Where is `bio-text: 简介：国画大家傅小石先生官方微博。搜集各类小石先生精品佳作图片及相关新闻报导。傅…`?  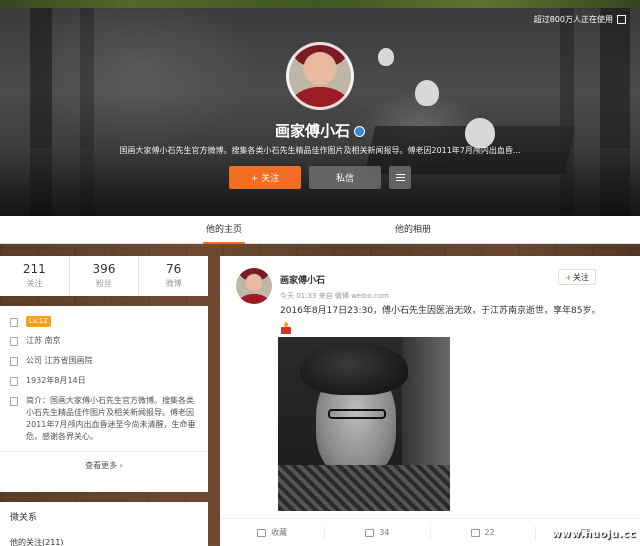
bio-text: 简介：国画大家傅小石先生官方微博。搜集各类小石先生精品佳作图片及相关新闻报导。傅… is located at coordinates (111, 418).